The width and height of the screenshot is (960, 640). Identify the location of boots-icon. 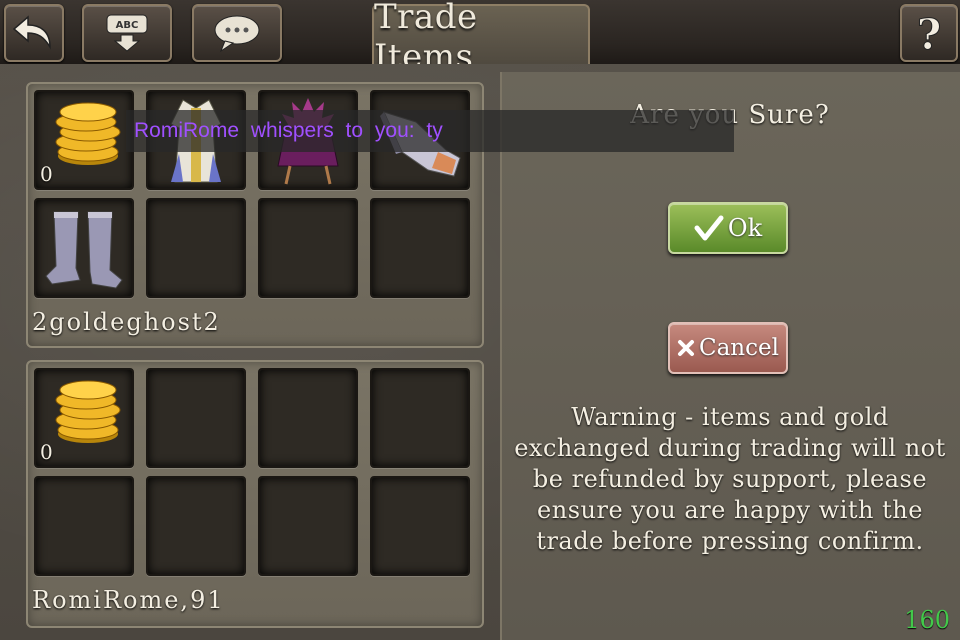
(84, 250).